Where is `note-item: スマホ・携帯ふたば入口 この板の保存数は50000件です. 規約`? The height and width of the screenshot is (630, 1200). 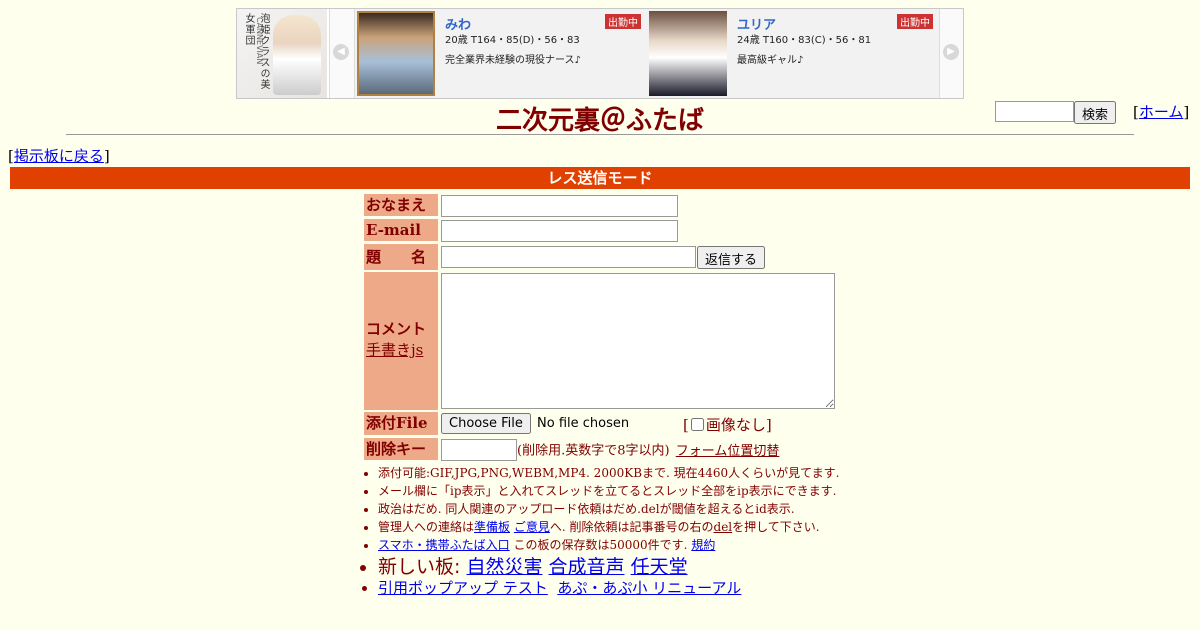
note-item: スマホ・携帯ふたば入口 この板の保存数は50000件です. 規約 is located at coordinates (628, 545).